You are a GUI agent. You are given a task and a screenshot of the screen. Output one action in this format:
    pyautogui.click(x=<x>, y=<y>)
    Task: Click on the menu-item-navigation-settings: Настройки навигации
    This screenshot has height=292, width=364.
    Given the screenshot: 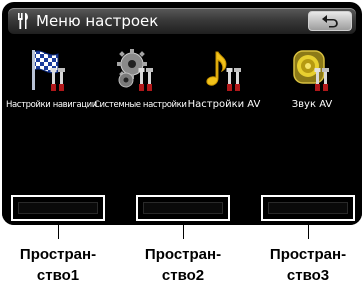 What is the action you would take?
    pyautogui.click(x=51, y=85)
    